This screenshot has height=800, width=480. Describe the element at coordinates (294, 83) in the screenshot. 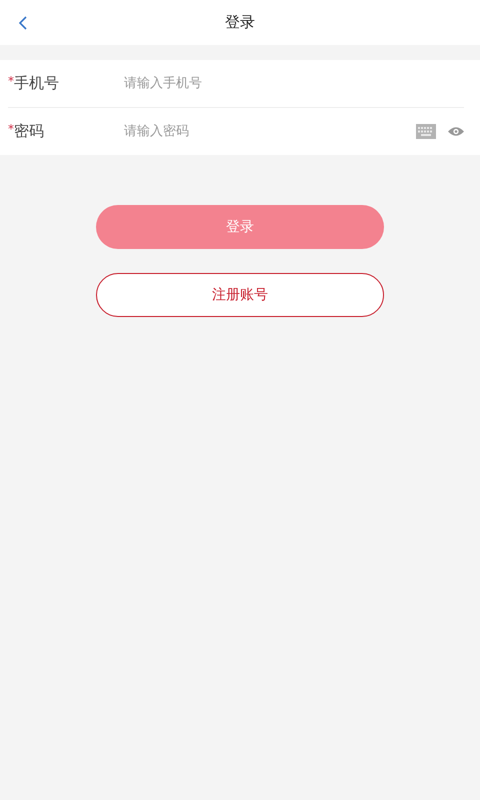

I see `phone-field: 请输入手机号` at that location.